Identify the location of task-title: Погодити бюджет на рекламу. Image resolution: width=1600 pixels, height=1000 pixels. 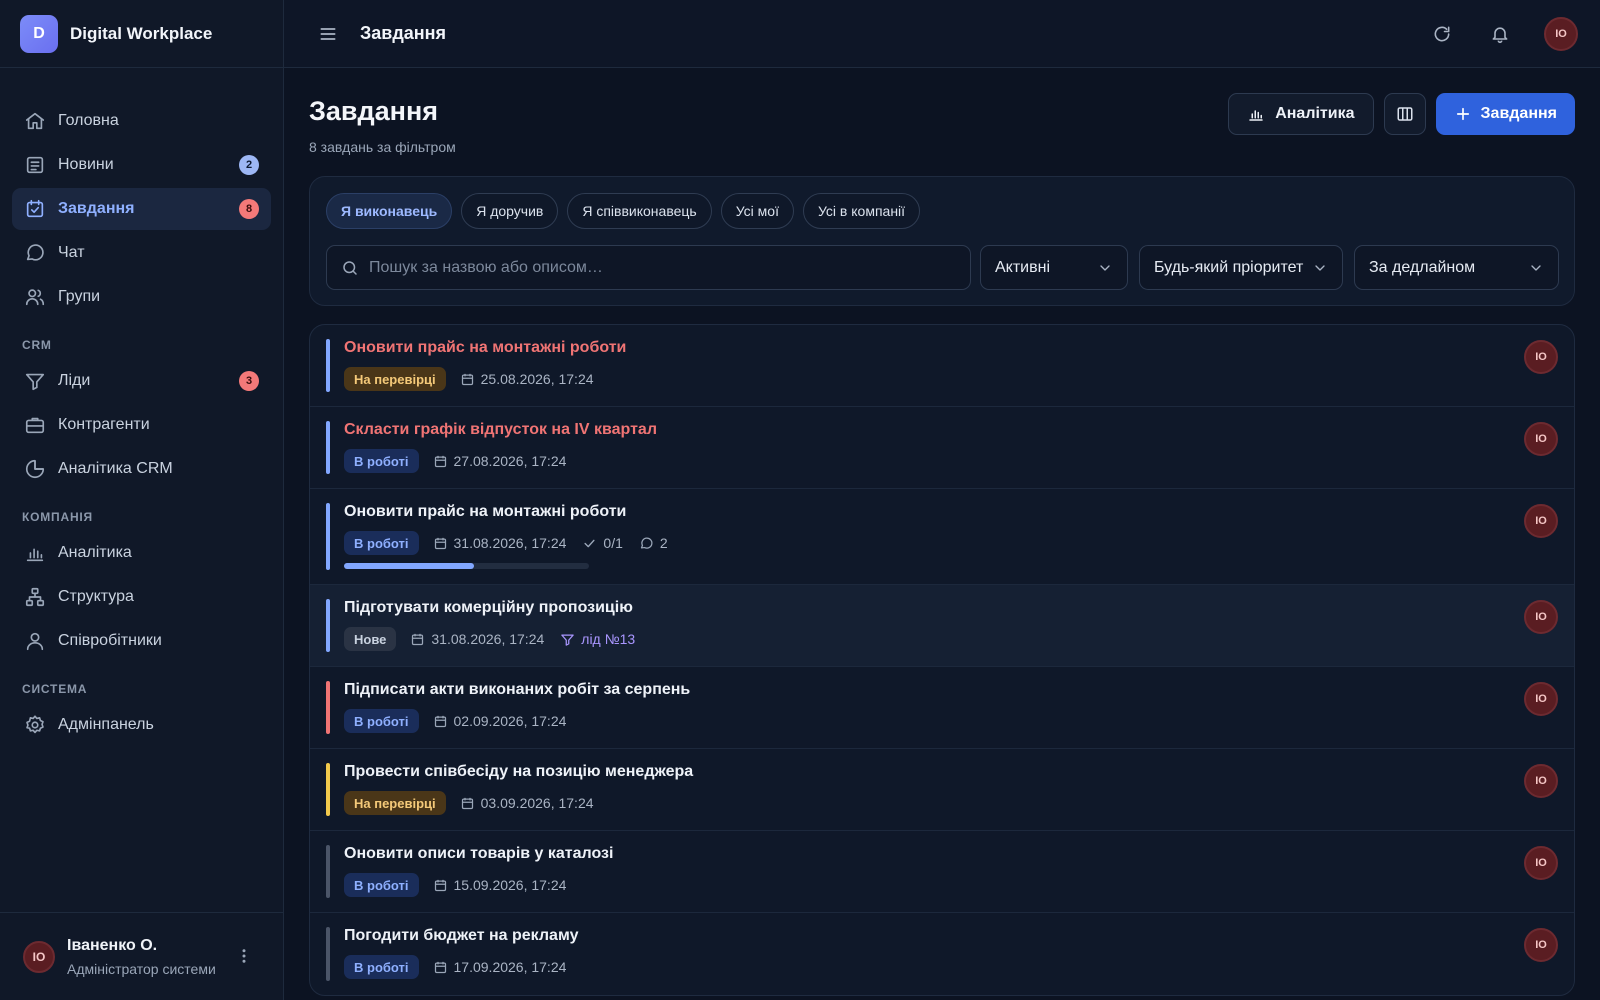
(461, 936).